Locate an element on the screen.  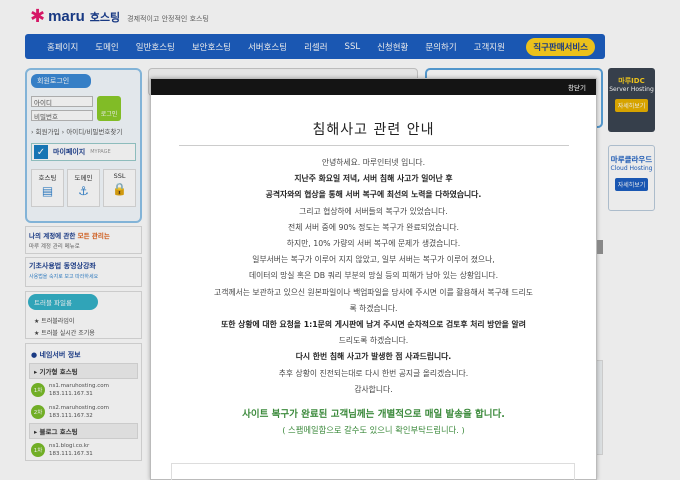
body-line: 지난주 화요일 저녁, 서버 침해 사고가 일어난 후 is located at coordinates (373, 179).